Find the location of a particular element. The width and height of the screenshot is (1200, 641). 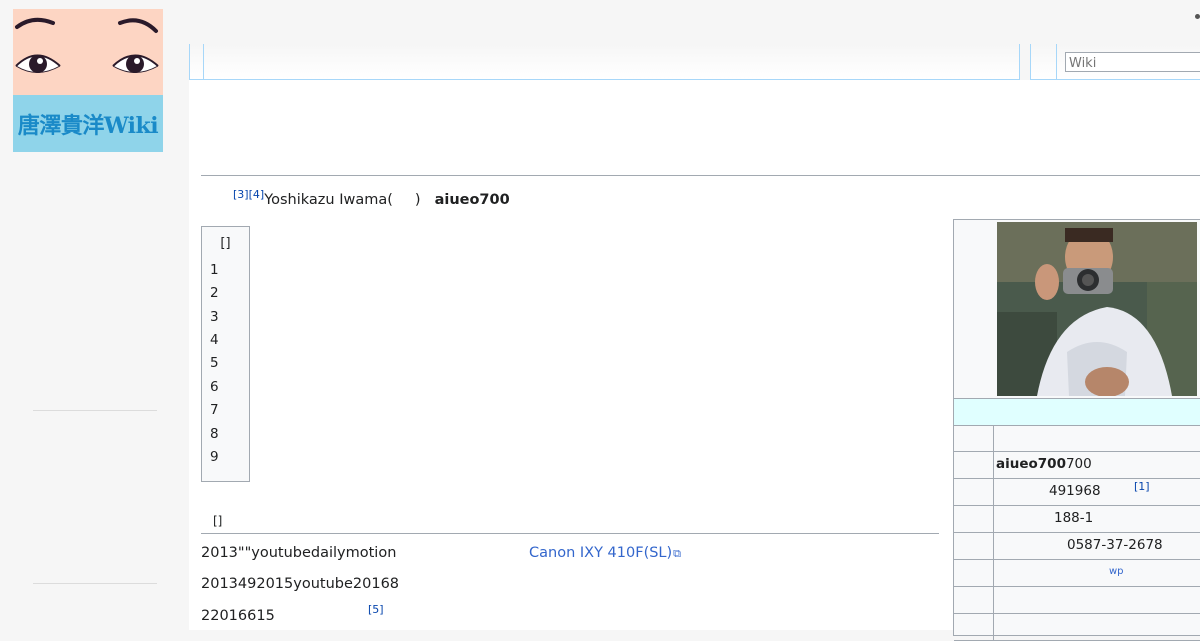

toc-item: 7 is located at coordinates (214, 410).